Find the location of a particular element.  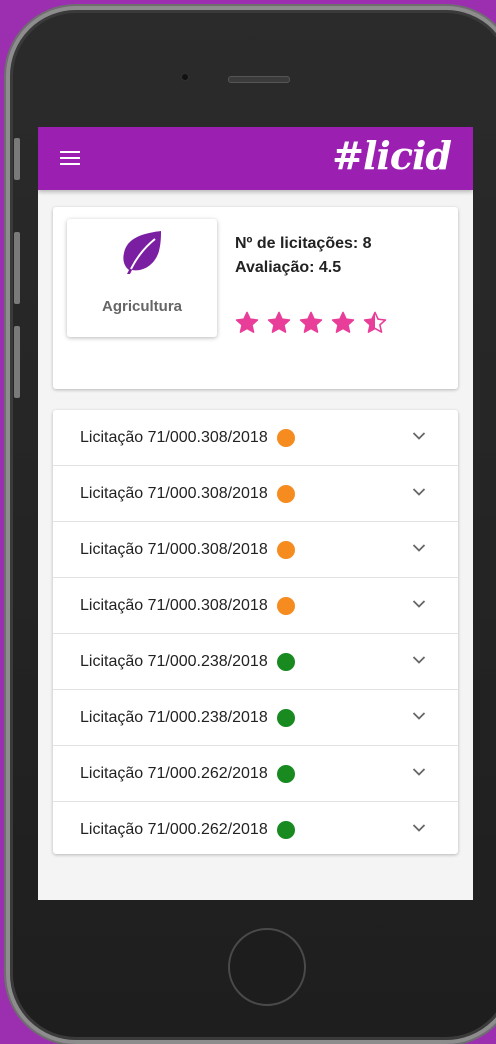

stats: Nº de licitações: 8 Avaliação: 4.5 is located at coordinates (303, 259).